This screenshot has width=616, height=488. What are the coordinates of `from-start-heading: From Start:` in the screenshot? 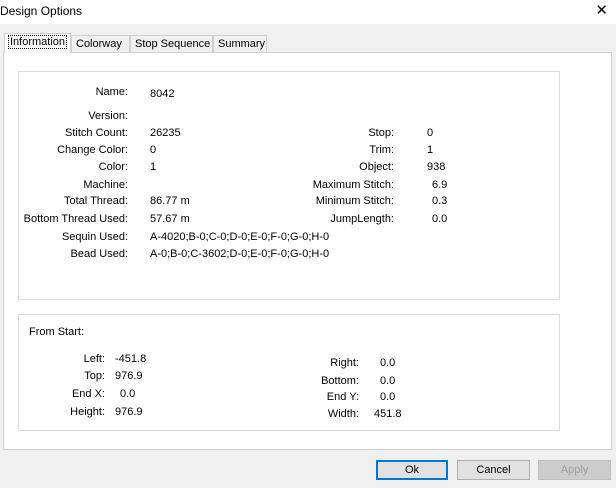 It's located at (57, 332).